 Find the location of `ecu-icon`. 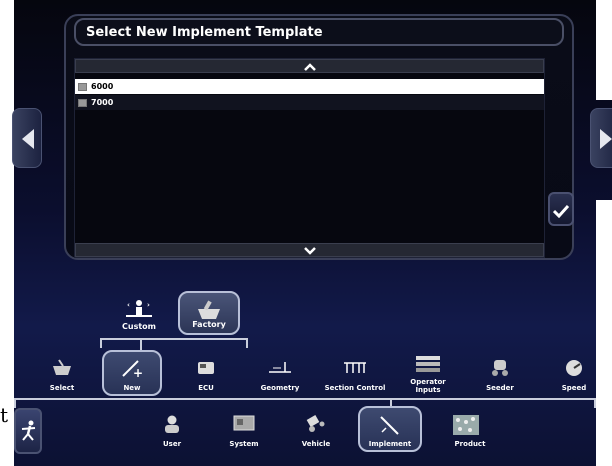

ecu-icon is located at coordinates (206, 368).